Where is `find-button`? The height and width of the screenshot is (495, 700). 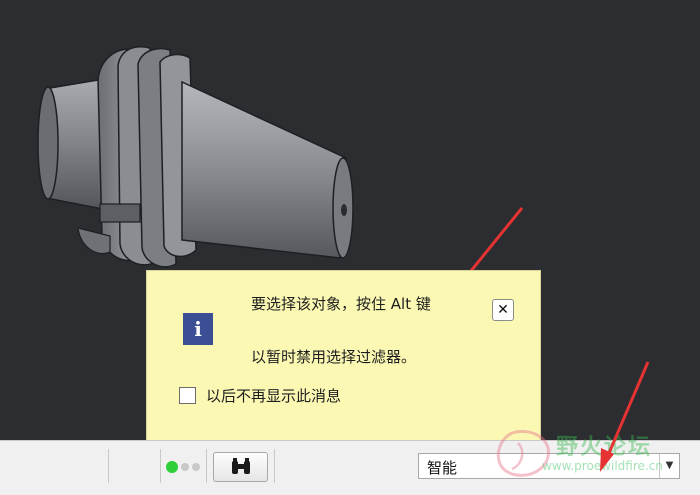
find-button is located at coordinates (240, 467).